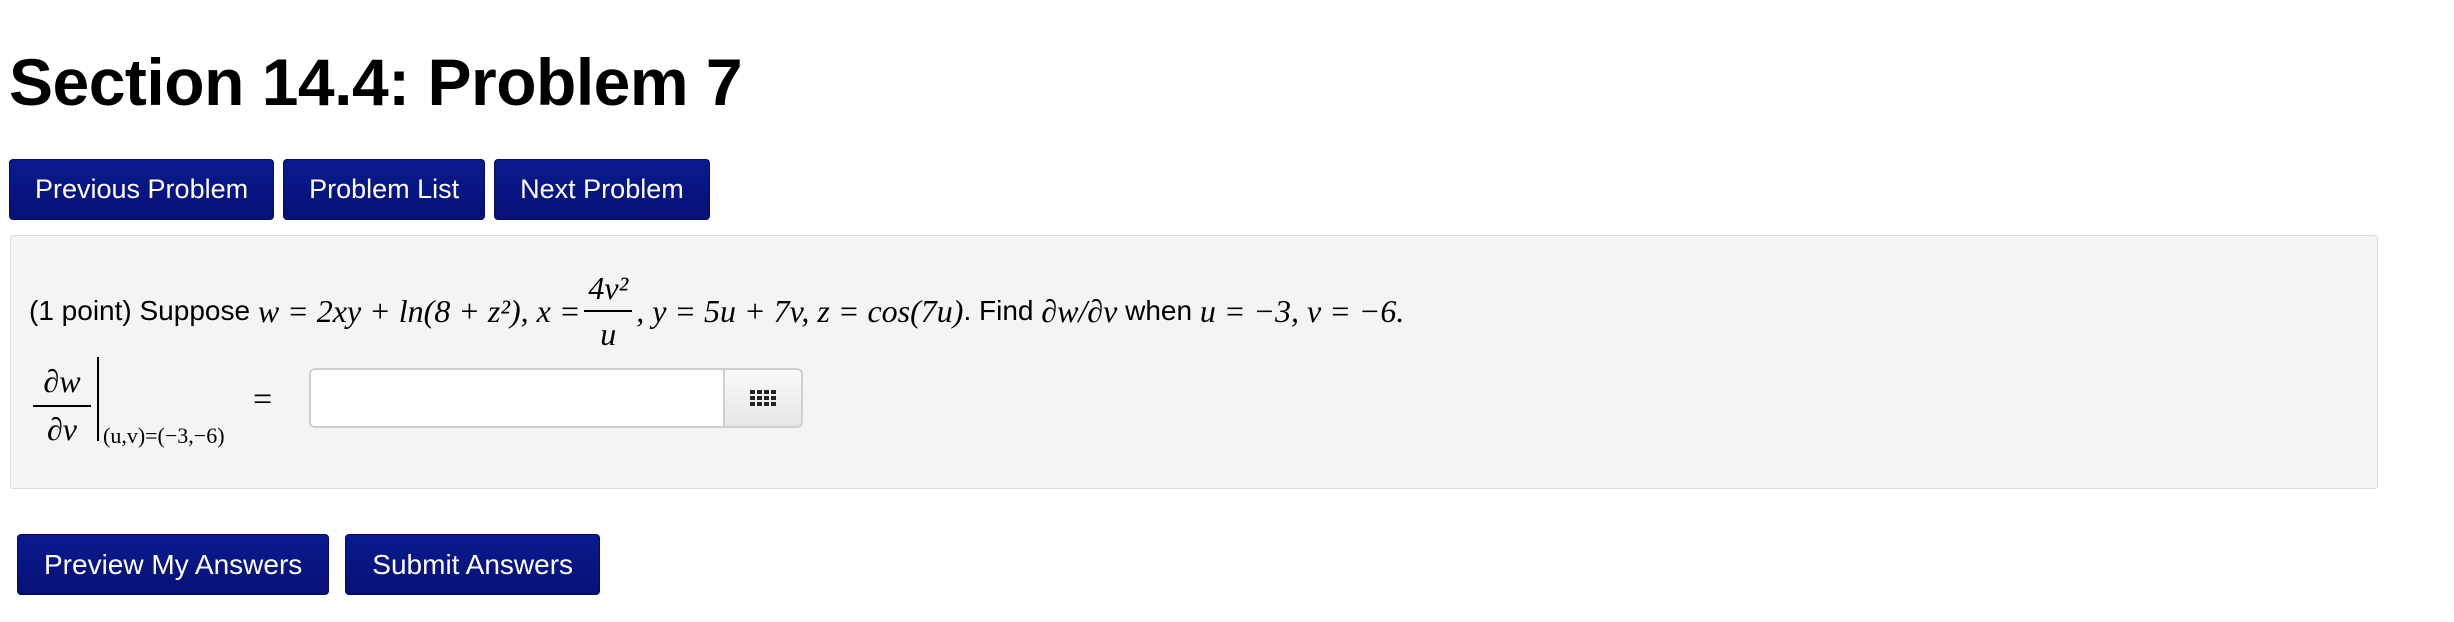 The height and width of the screenshot is (622, 2454). I want to click on keypad-grid-icon, so click(763, 398).